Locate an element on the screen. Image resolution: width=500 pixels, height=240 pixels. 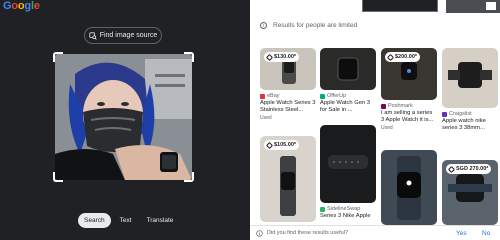
results-limited-notice: i Results for people are limited is located at coordinates (308, 25).